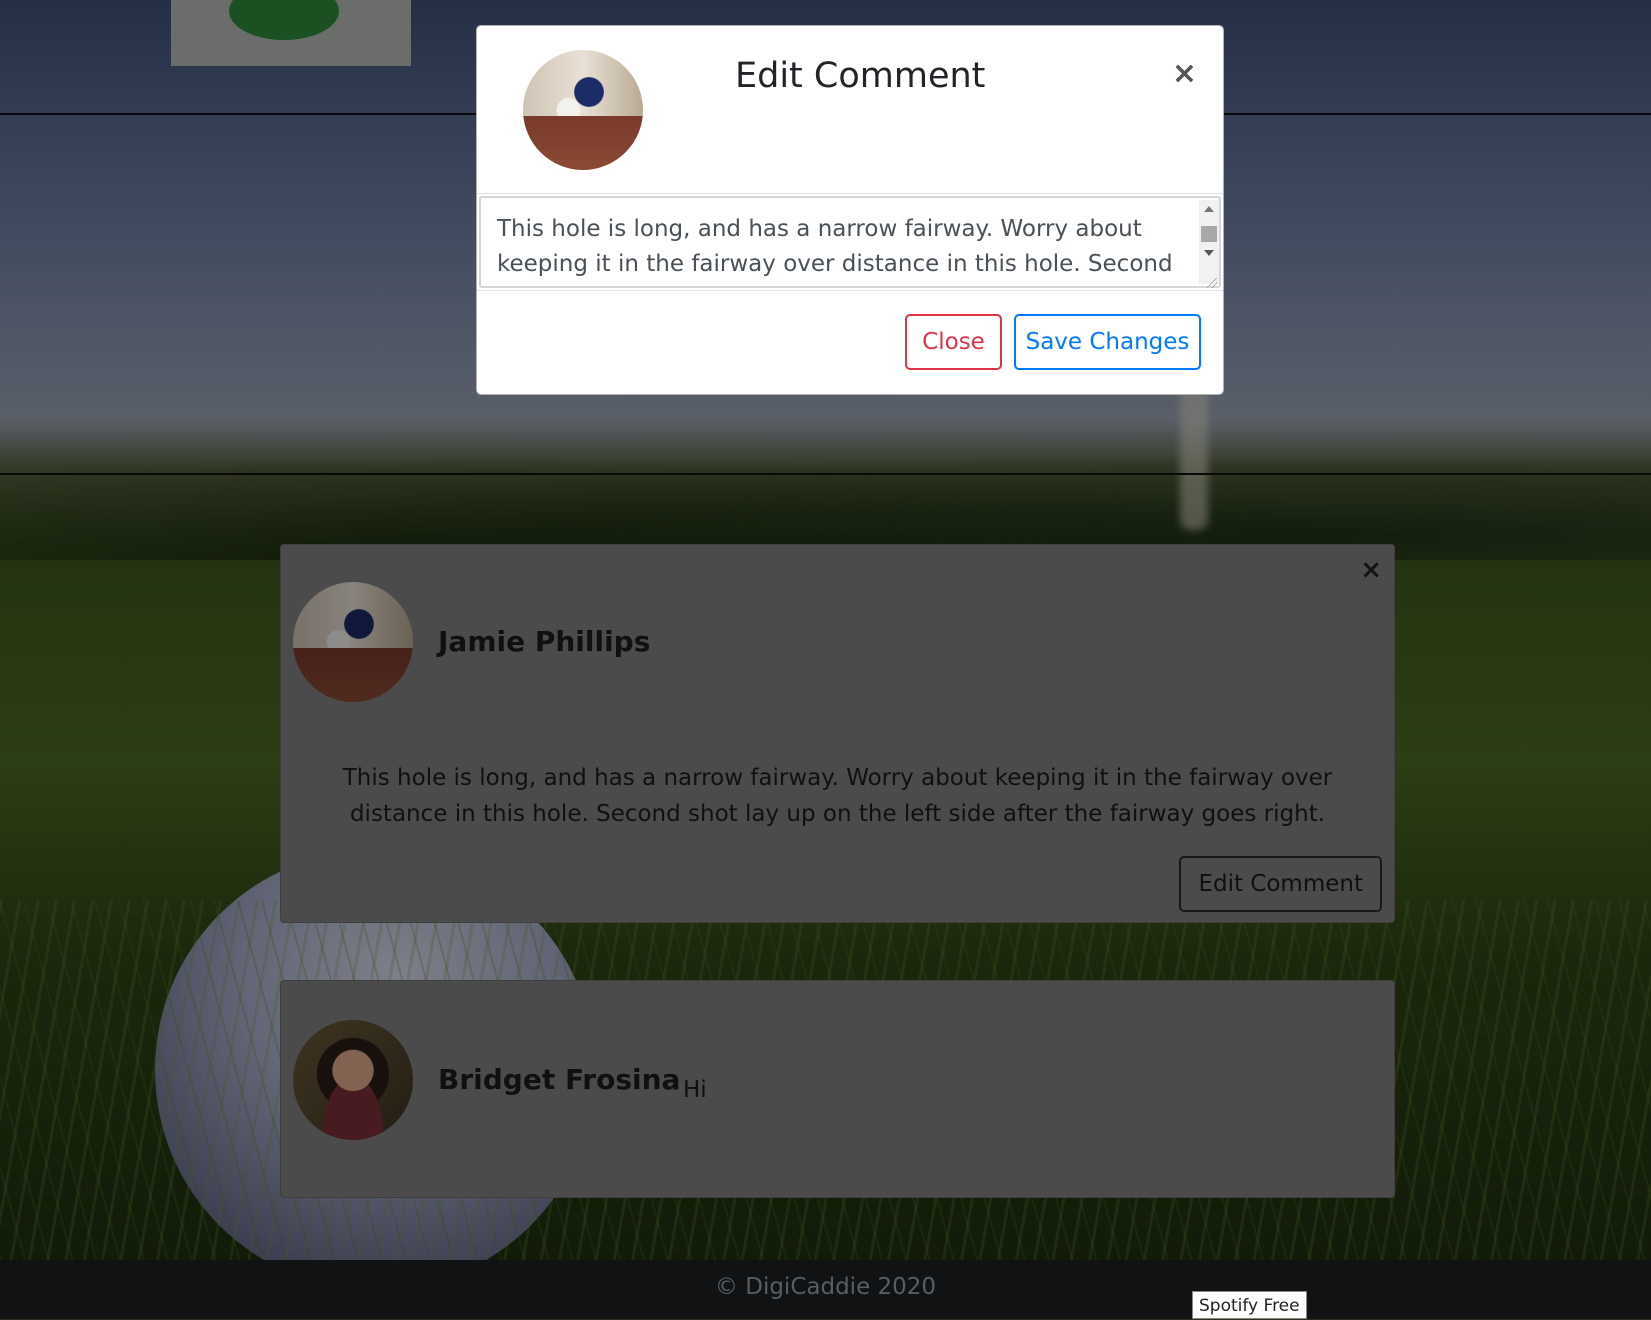 This screenshot has width=1651, height=1320. What do you see at coordinates (850, 193) in the screenshot?
I see `modal-header-divider` at bounding box center [850, 193].